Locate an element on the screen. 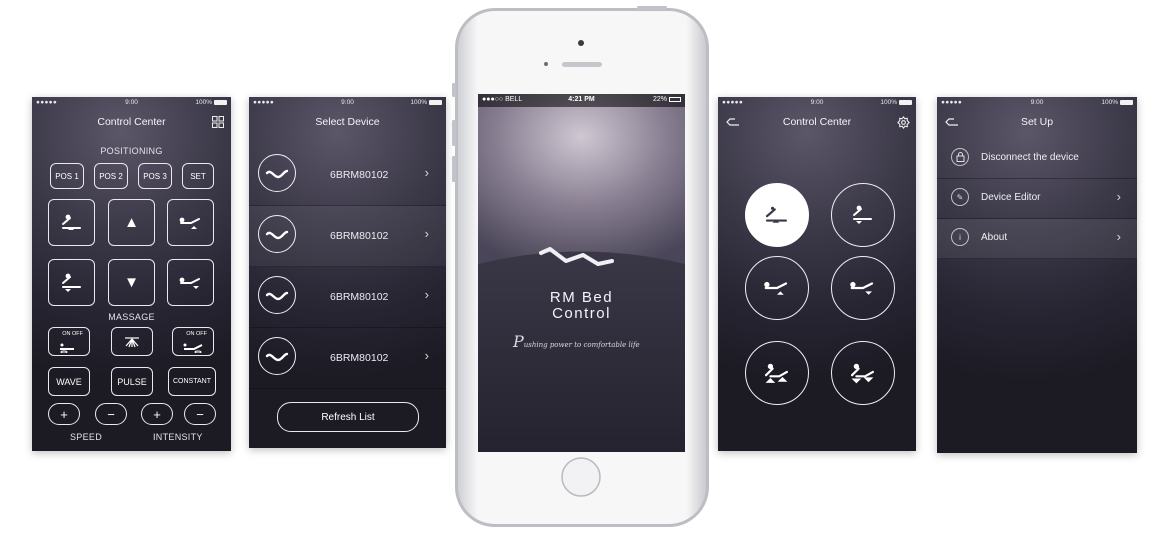  pos1-button: POS 1 is located at coordinates (67, 176).